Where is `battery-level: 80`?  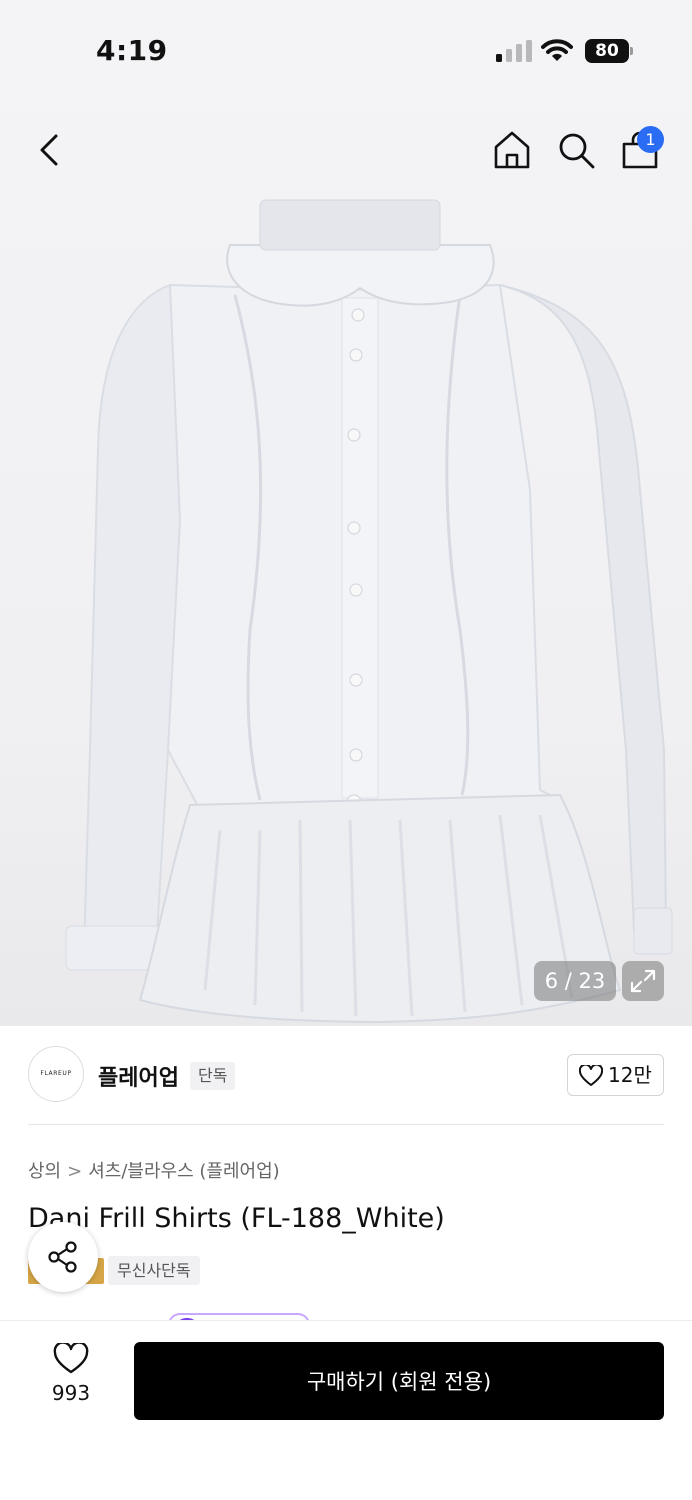
battery-level: 80 is located at coordinates (607, 51).